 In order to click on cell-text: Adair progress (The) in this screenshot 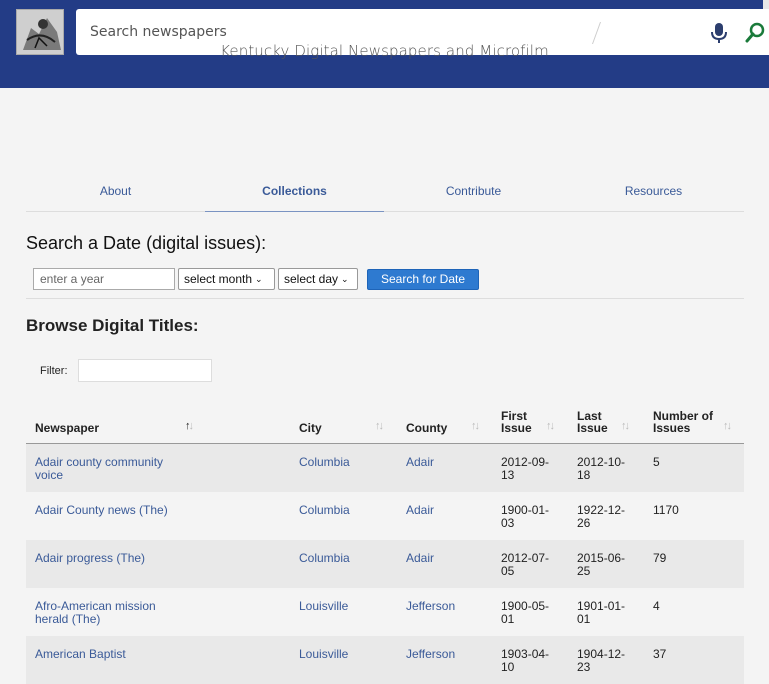, I will do `click(90, 558)`.